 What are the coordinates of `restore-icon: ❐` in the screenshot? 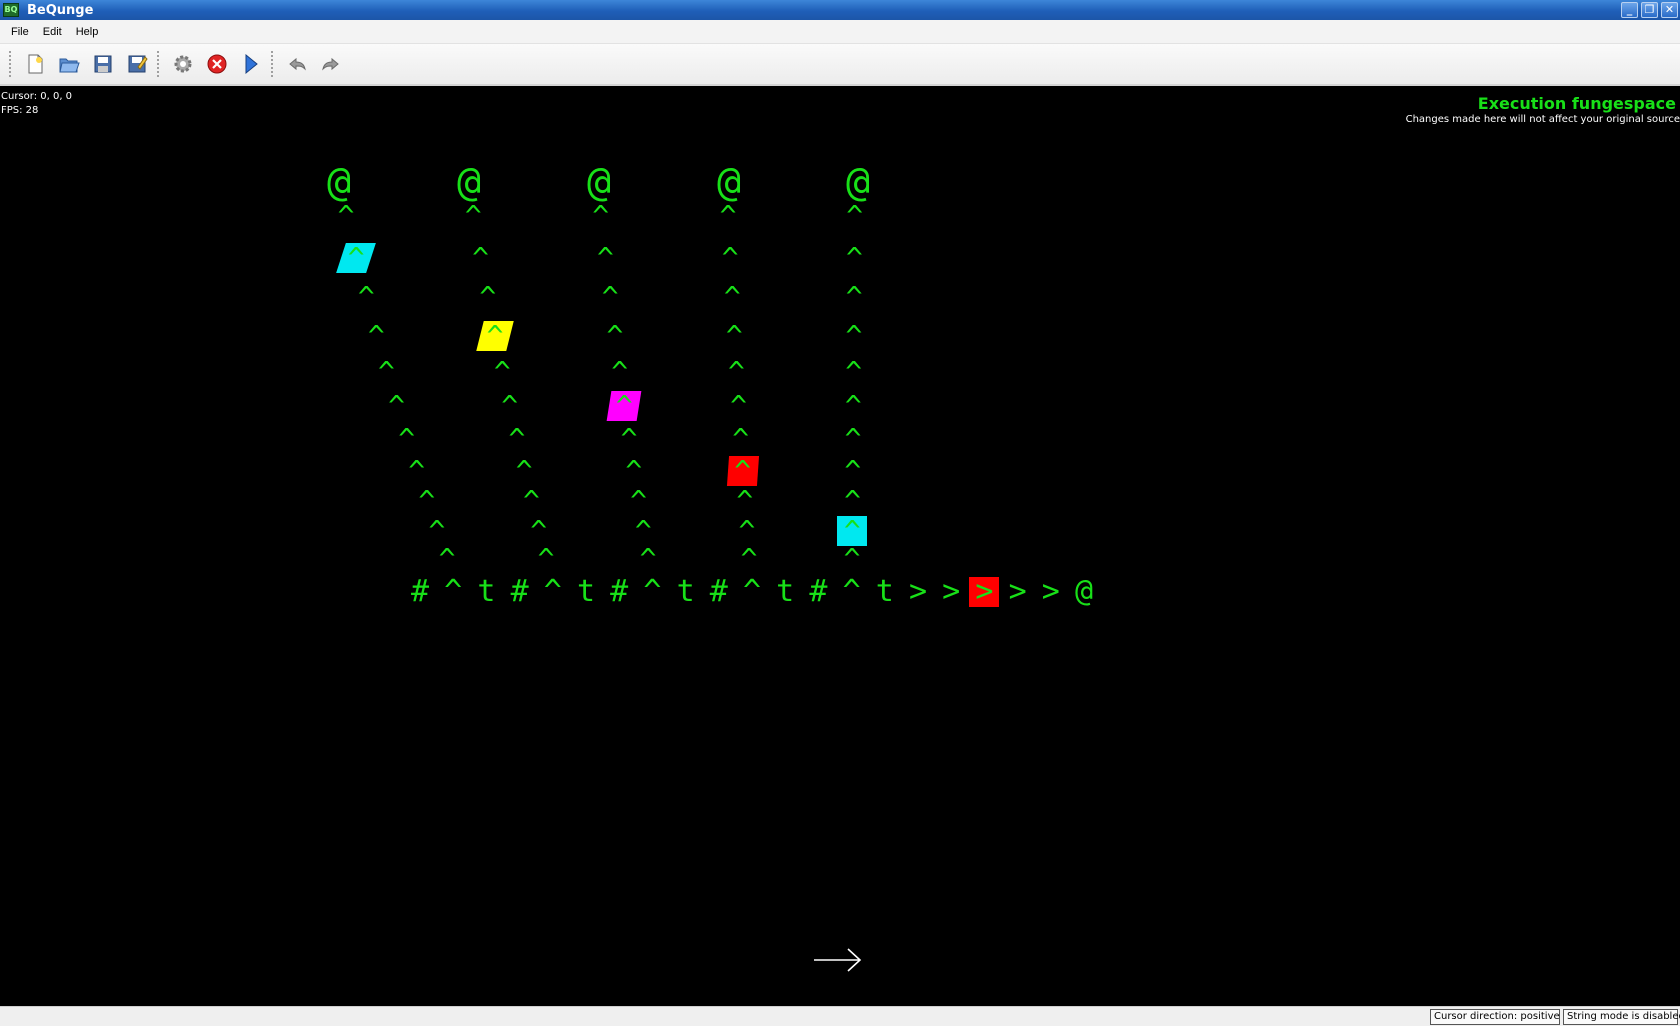 It's located at (1649, 10).